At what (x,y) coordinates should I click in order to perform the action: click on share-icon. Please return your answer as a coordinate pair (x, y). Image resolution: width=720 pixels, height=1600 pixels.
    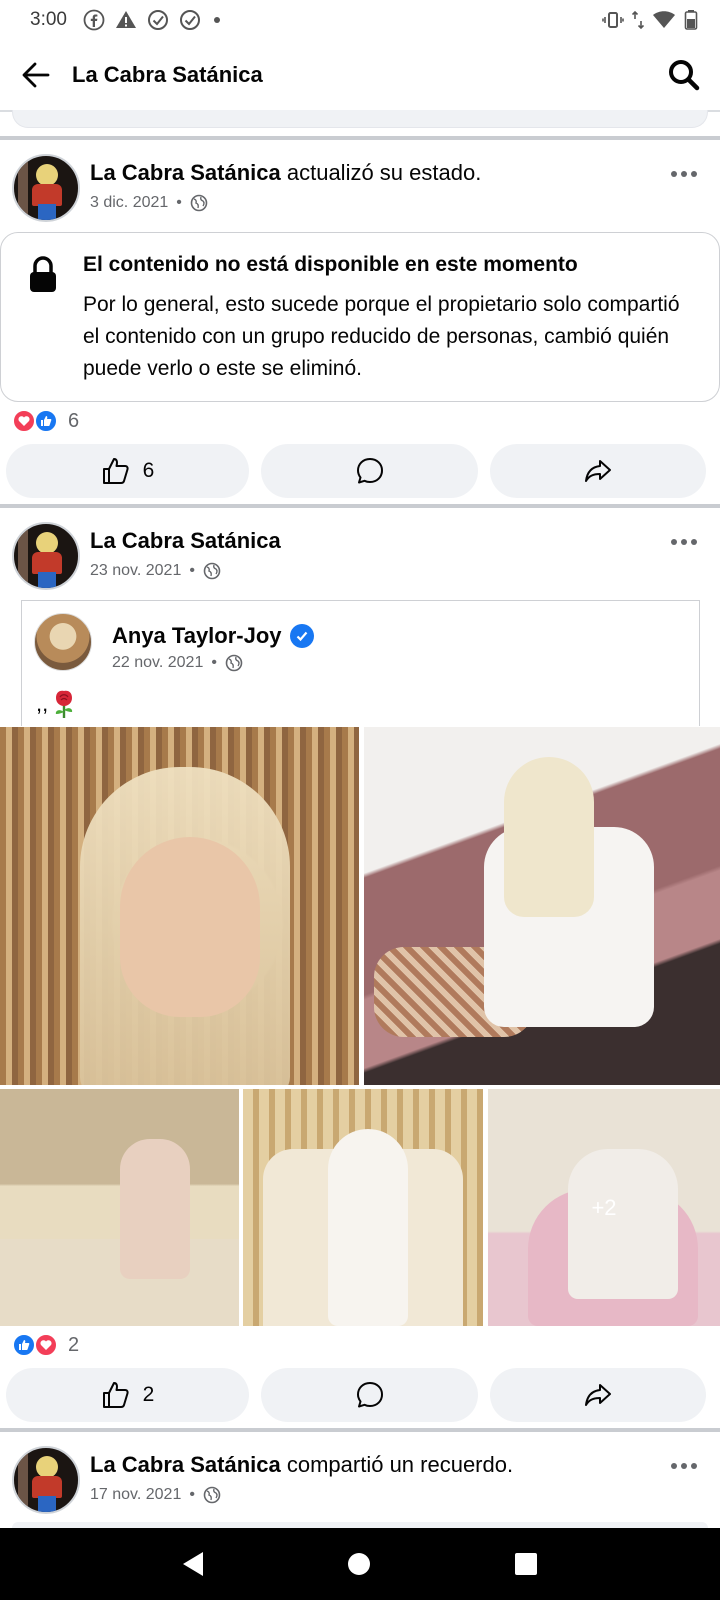
    Looking at the image, I should click on (598, 1395).